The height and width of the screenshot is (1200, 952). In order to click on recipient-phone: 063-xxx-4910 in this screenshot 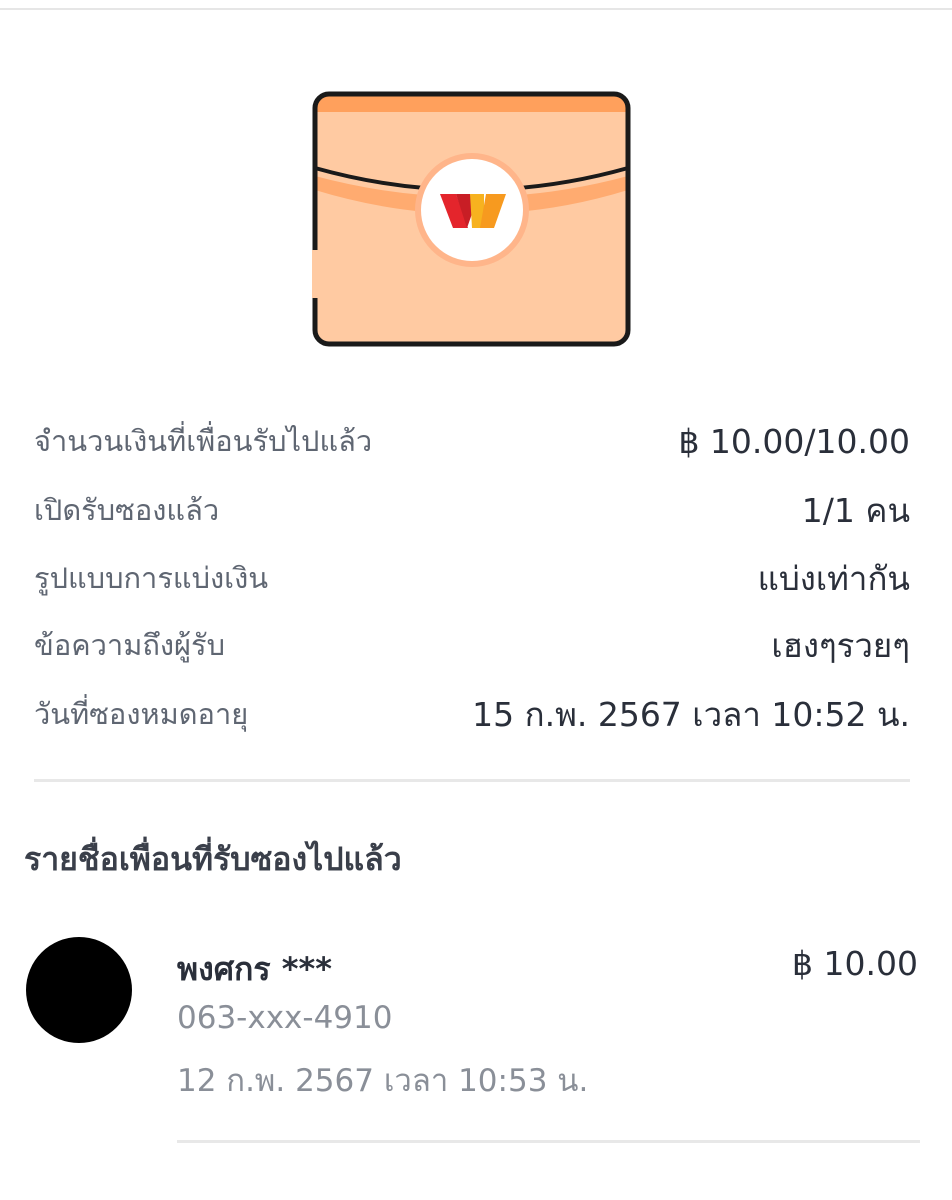, I will do `click(285, 1018)`.